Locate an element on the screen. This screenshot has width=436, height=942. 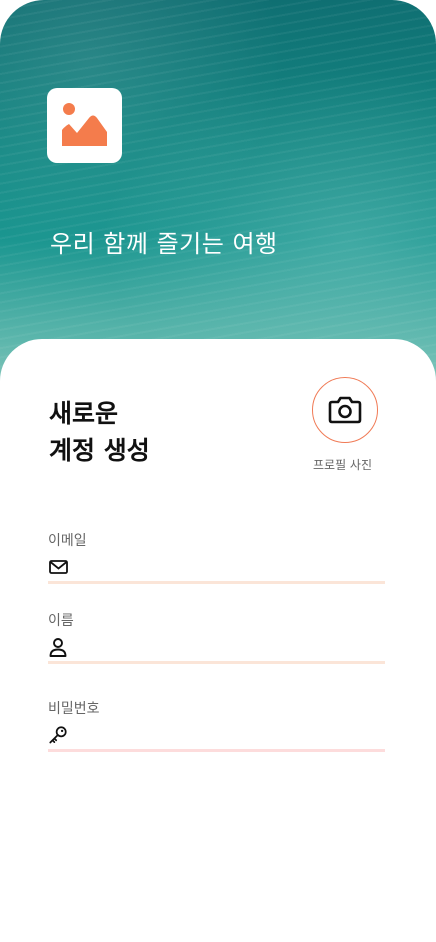
name-field-row is located at coordinates (216, 650).